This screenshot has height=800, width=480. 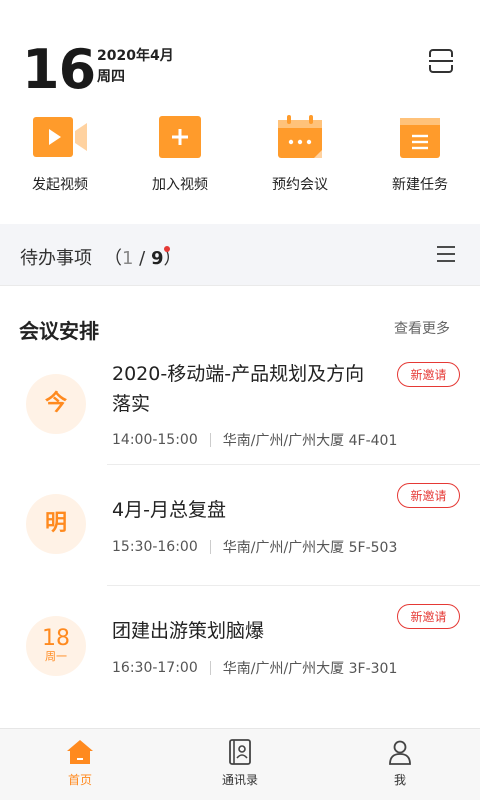 What do you see at coordinates (169, 510) in the screenshot?
I see `meeting-title: 4月-月总复盘` at bounding box center [169, 510].